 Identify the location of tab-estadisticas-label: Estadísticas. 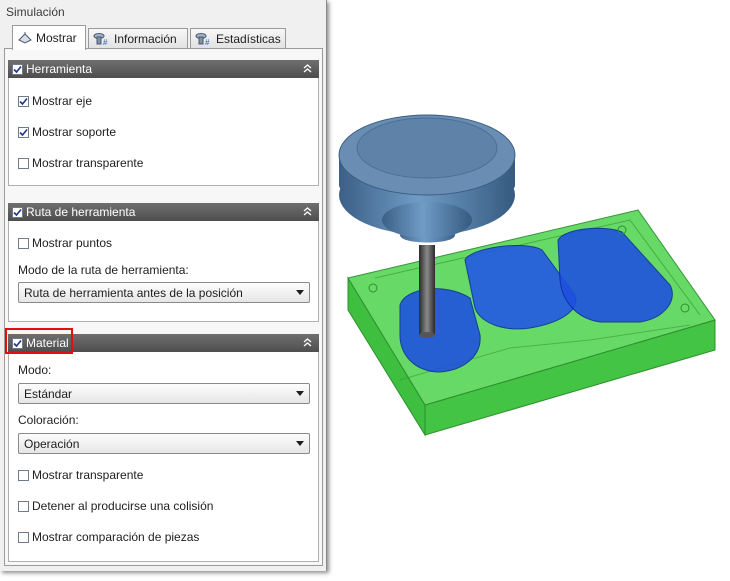
(248, 38).